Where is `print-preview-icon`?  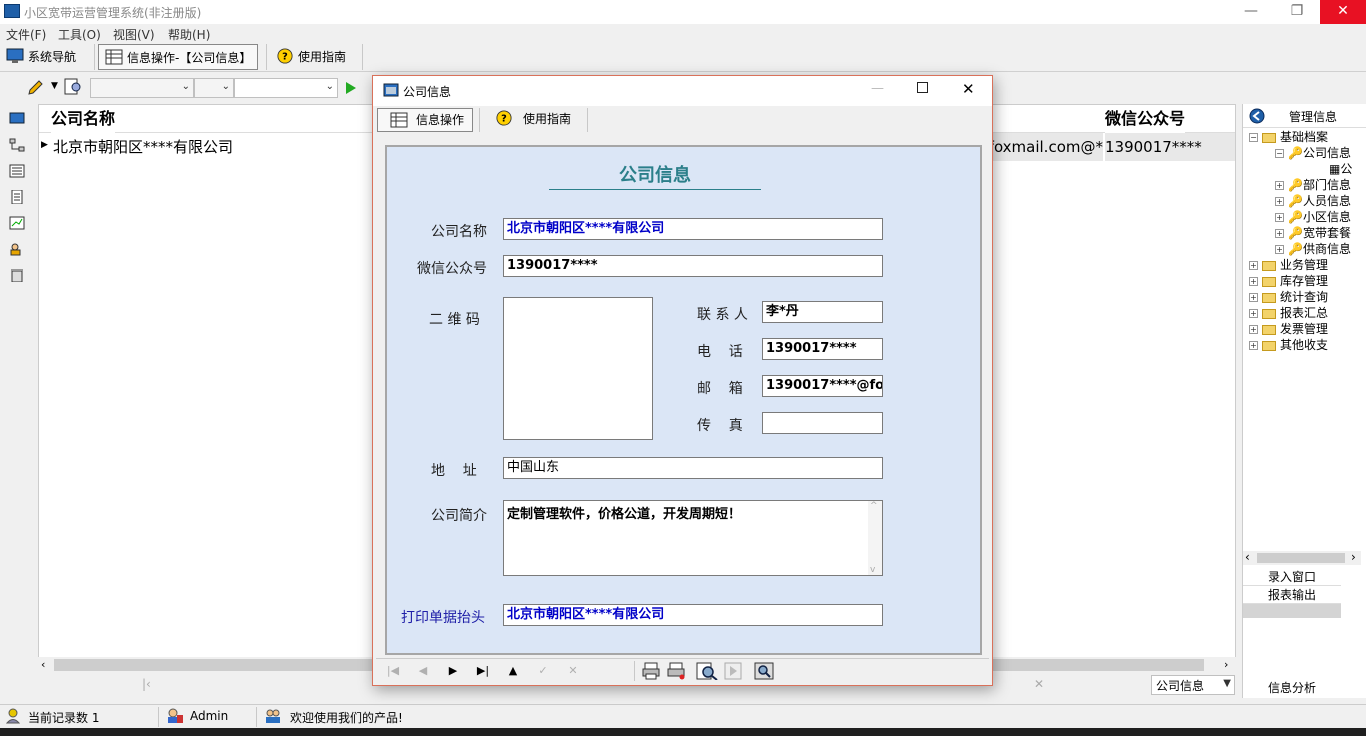 print-preview-icon is located at coordinates (707, 671).